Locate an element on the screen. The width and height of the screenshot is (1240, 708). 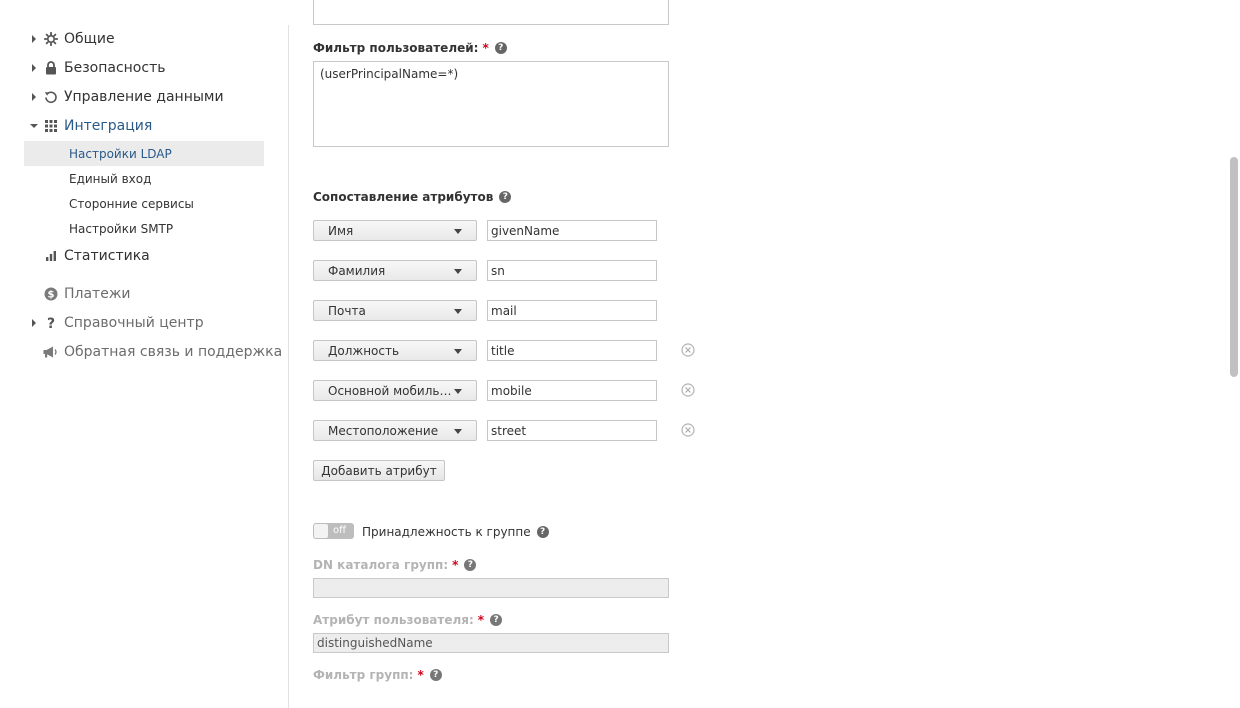
sidebar-item-feedback-support: Обратная связь и поддержка is located at coordinates (155, 352).